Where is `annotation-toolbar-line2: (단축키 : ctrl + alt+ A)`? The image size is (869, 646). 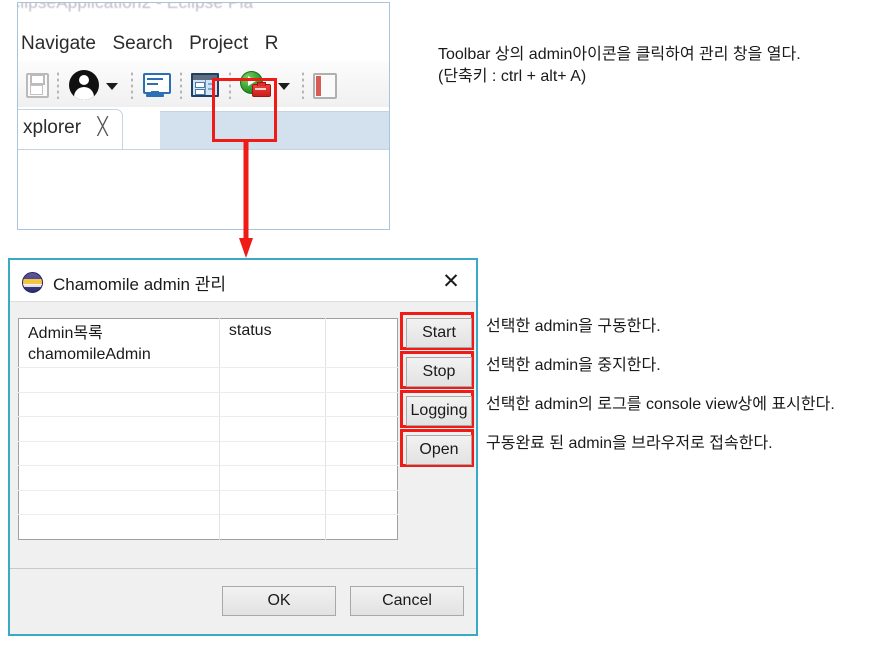 annotation-toolbar-line2: (단축키 : ctrl + alt+ A) is located at coordinates (512, 76).